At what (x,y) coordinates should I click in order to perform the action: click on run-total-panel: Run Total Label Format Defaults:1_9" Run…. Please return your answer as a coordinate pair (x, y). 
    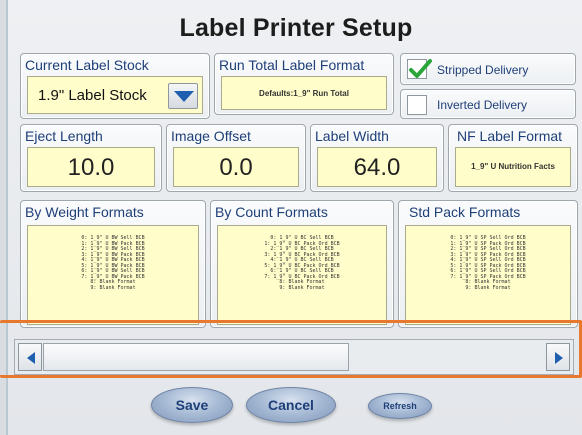
    Looking at the image, I should click on (304, 84).